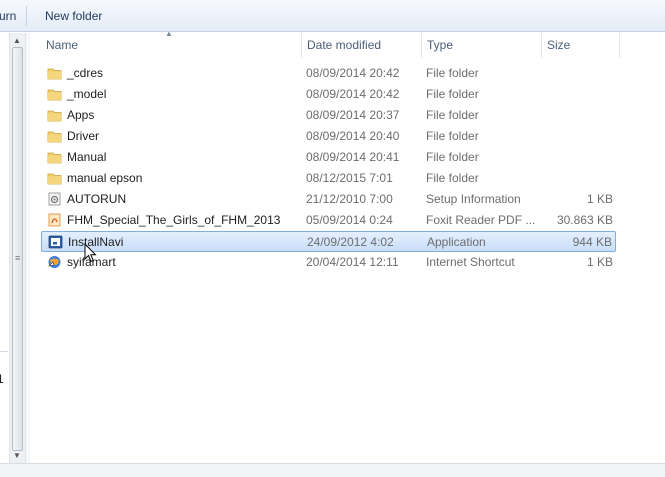  I want to click on file-date-modified: 05/09/2014 0:24, so click(349, 220).